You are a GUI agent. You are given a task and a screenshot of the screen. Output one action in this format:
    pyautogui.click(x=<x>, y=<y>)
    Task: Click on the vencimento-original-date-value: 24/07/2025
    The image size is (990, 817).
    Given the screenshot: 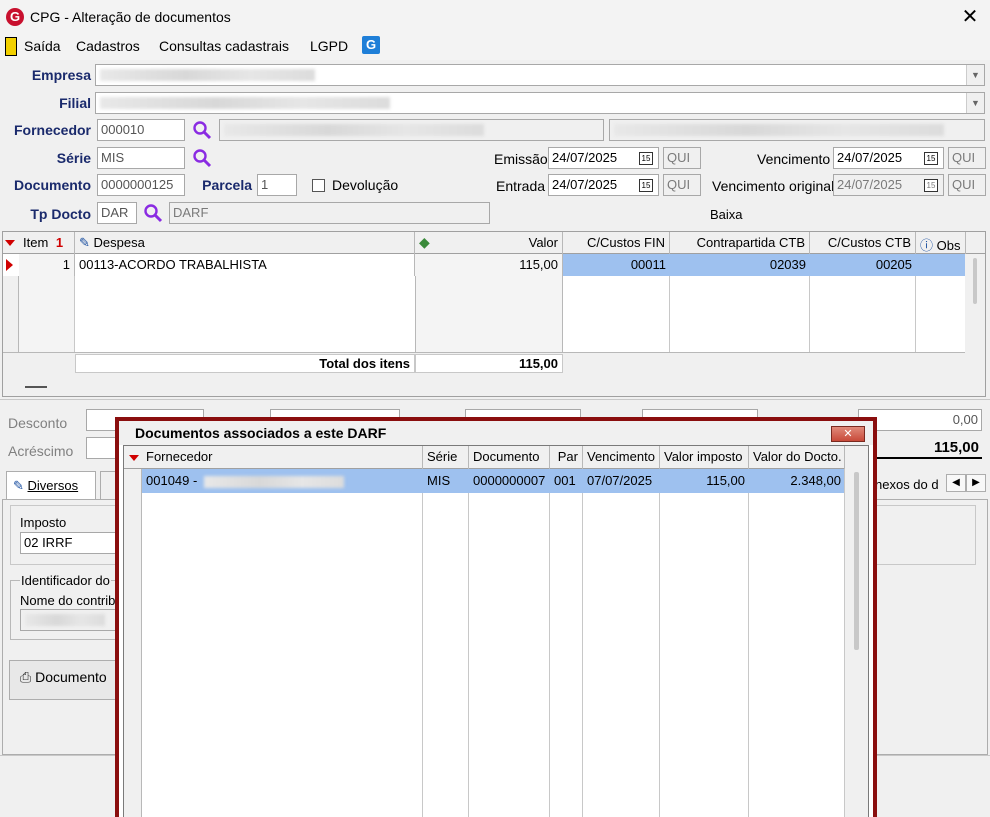 What is the action you would take?
    pyautogui.click(x=870, y=184)
    